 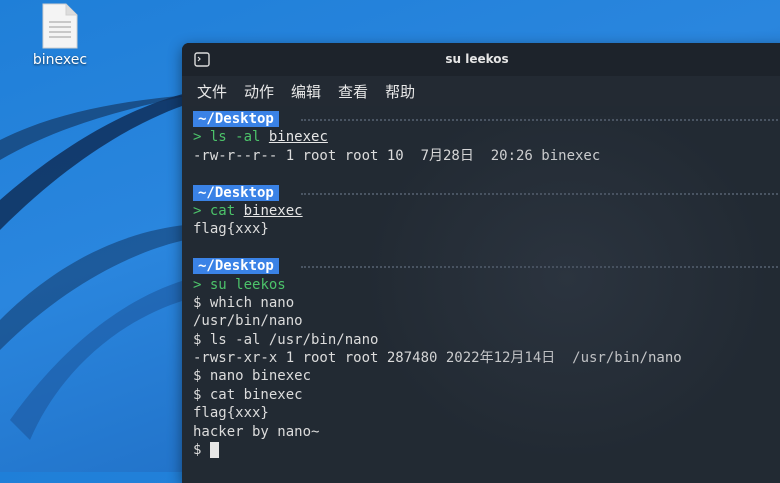 What do you see at coordinates (400, 91) in the screenshot?
I see `menu-help: 帮助` at bounding box center [400, 91].